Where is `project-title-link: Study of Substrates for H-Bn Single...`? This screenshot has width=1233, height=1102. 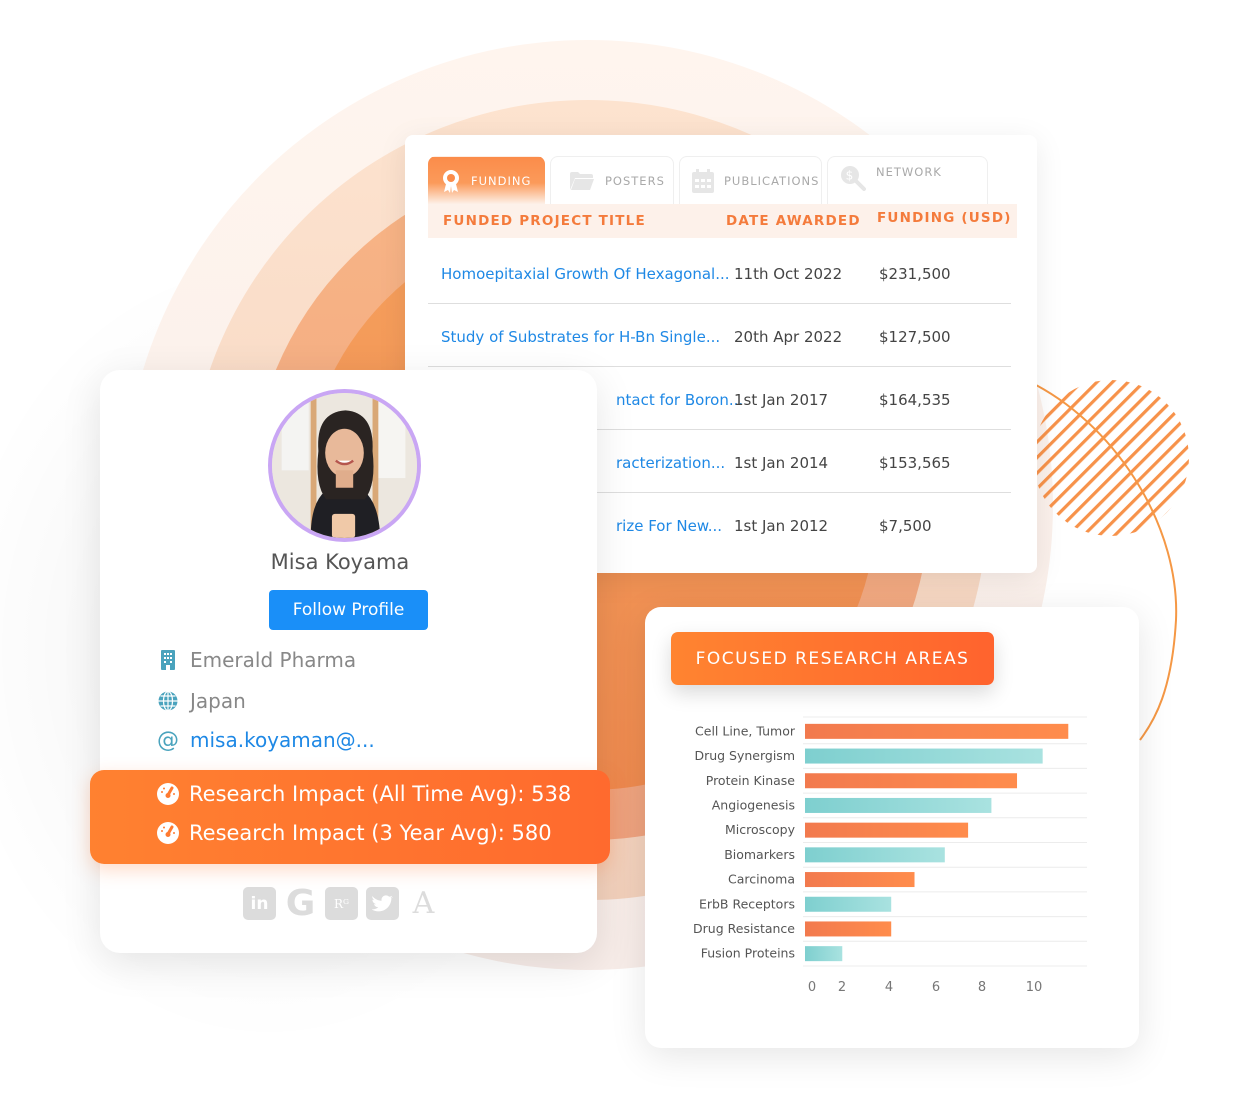 project-title-link: Study of Substrates for H-Bn Single... is located at coordinates (580, 337).